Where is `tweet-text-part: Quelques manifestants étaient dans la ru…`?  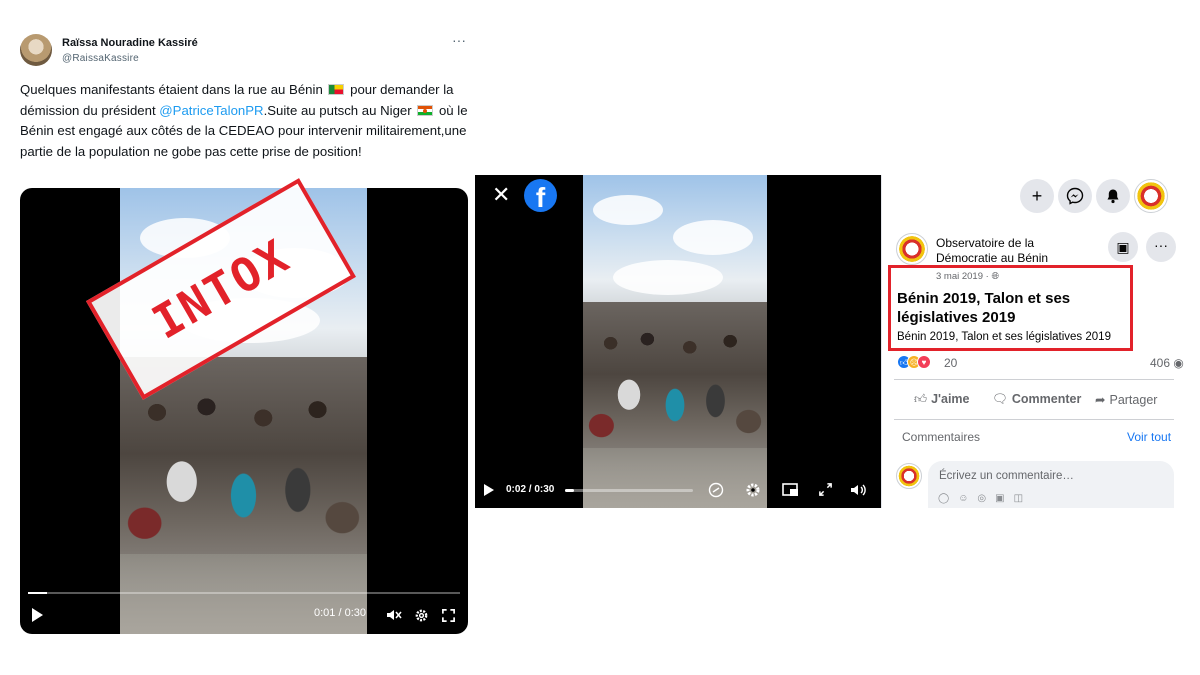 tweet-text-part: Quelques manifestants étaient dans la ru… is located at coordinates (173, 89).